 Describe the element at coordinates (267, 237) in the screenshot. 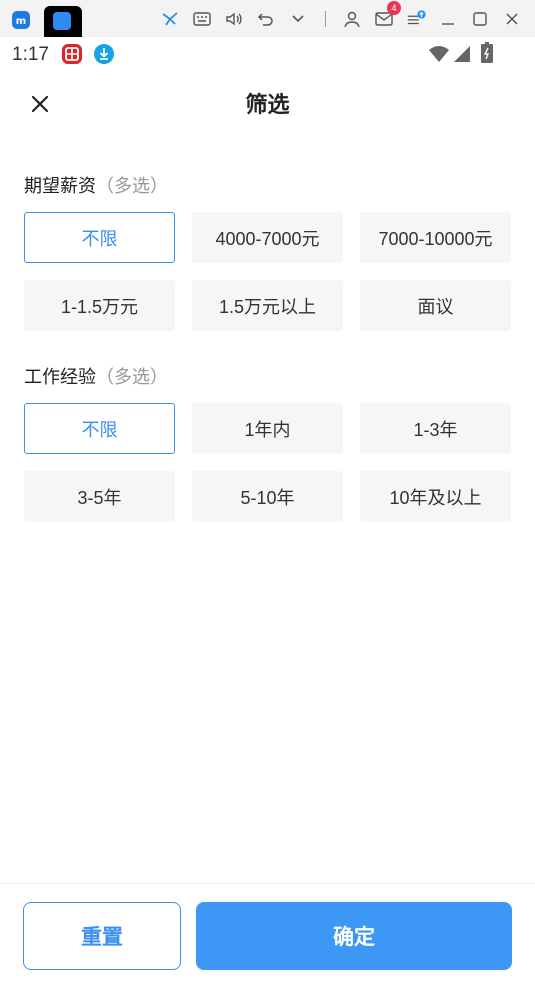

I see `salary-option-4000-7000: 4000-7000元` at that location.